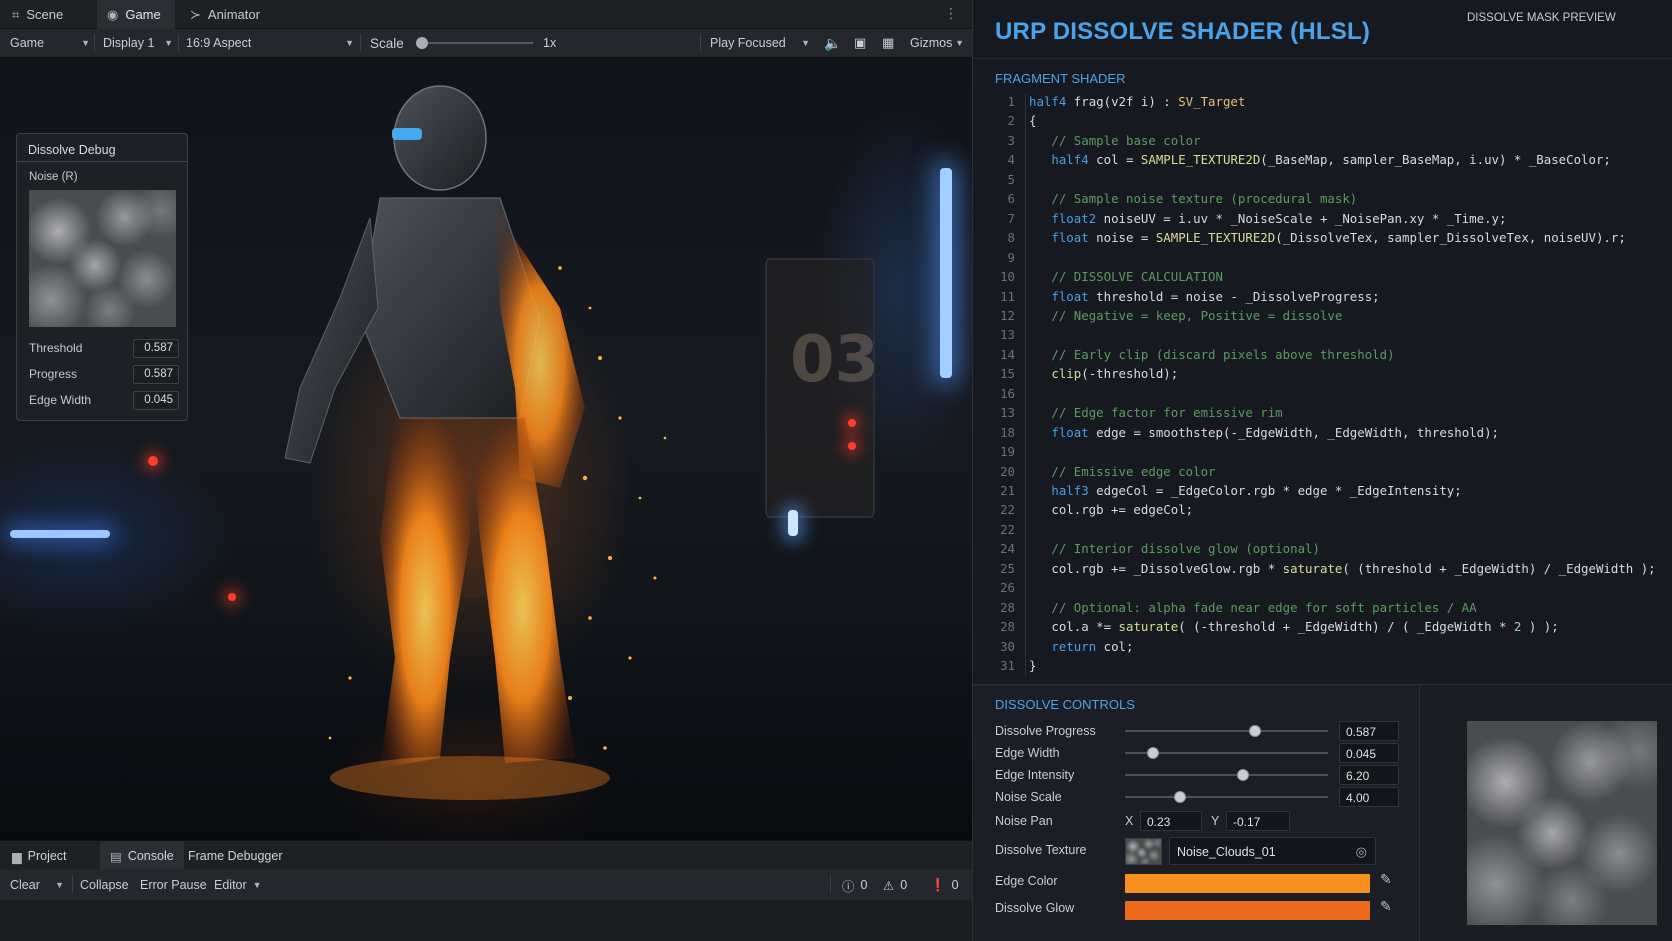 Image resolution: width=1672 pixels, height=941 pixels. What do you see at coordinates (1007, 354) in the screenshot?
I see `line-number: 14` at bounding box center [1007, 354].